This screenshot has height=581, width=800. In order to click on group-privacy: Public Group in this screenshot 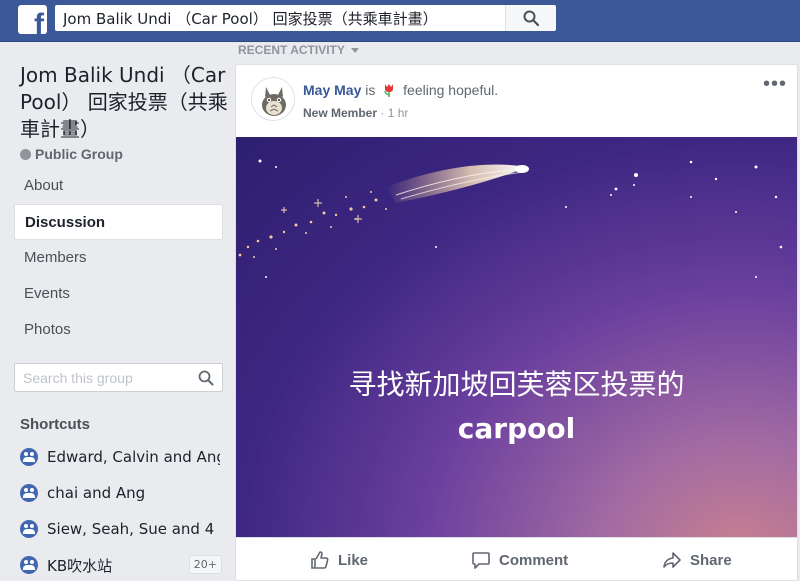, I will do `click(71, 154)`.